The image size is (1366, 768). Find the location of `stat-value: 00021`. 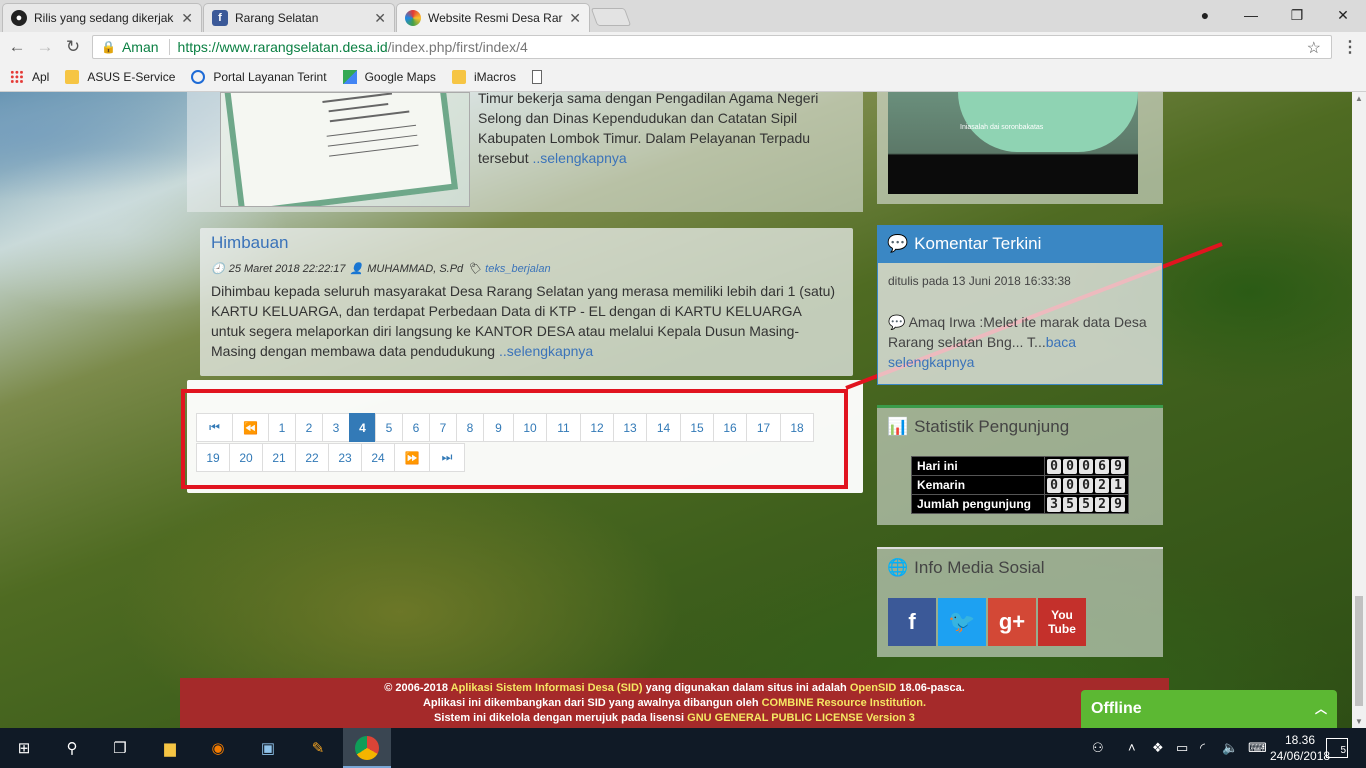

stat-value: 00021 is located at coordinates (1086, 485).